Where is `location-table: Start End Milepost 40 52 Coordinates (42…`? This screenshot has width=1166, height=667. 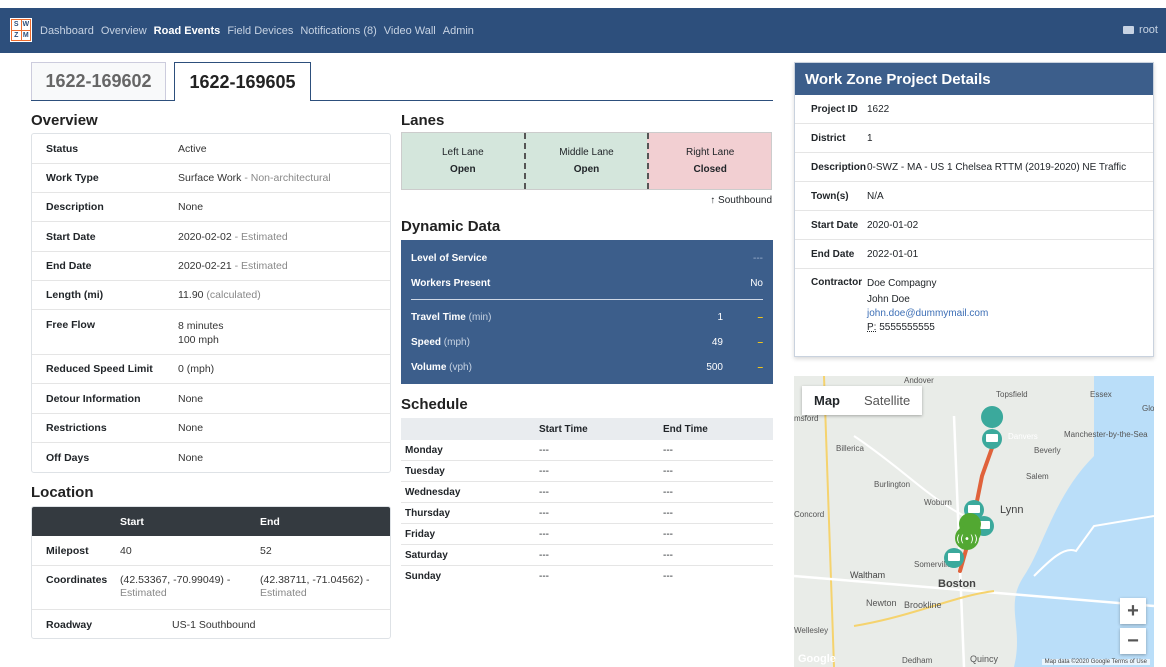
location-table: Start End Milepost 40 52 Coordinates (42… is located at coordinates (211, 572).